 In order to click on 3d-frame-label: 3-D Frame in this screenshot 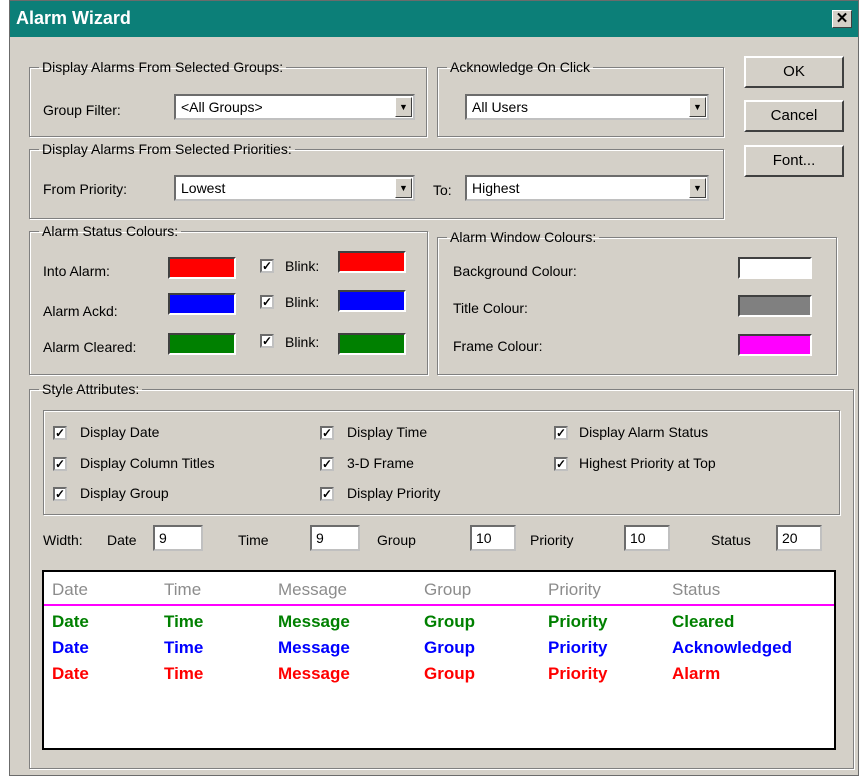, I will do `click(380, 463)`.